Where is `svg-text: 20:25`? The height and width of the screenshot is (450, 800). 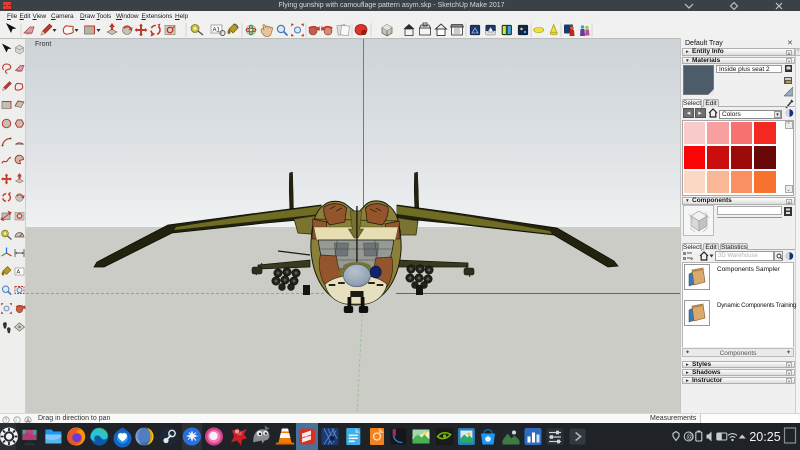 svg-text: 20:25 is located at coordinates (764, 437).